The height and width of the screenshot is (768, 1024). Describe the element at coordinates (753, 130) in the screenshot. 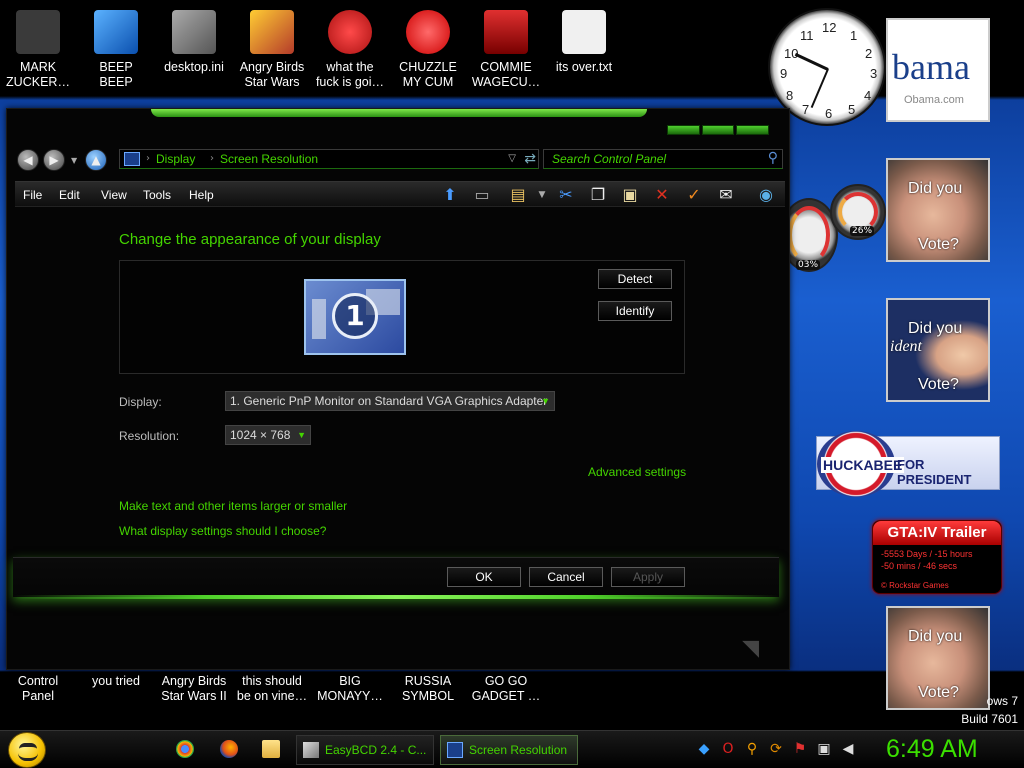

I see `close-button` at that location.